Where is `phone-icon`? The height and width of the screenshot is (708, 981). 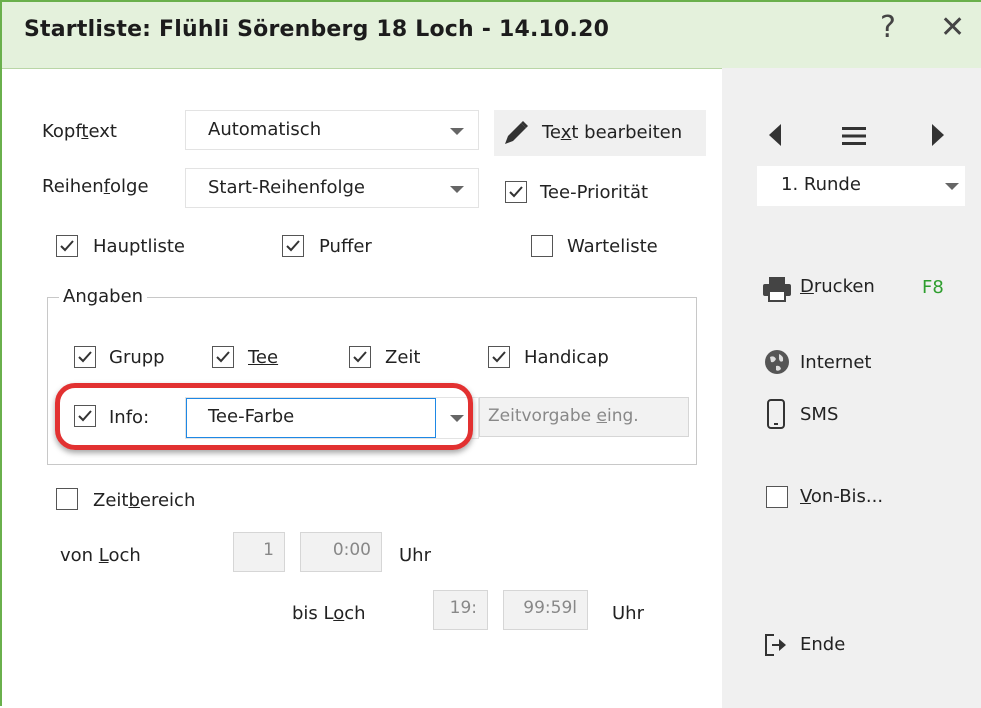
phone-icon is located at coordinates (776, 414).